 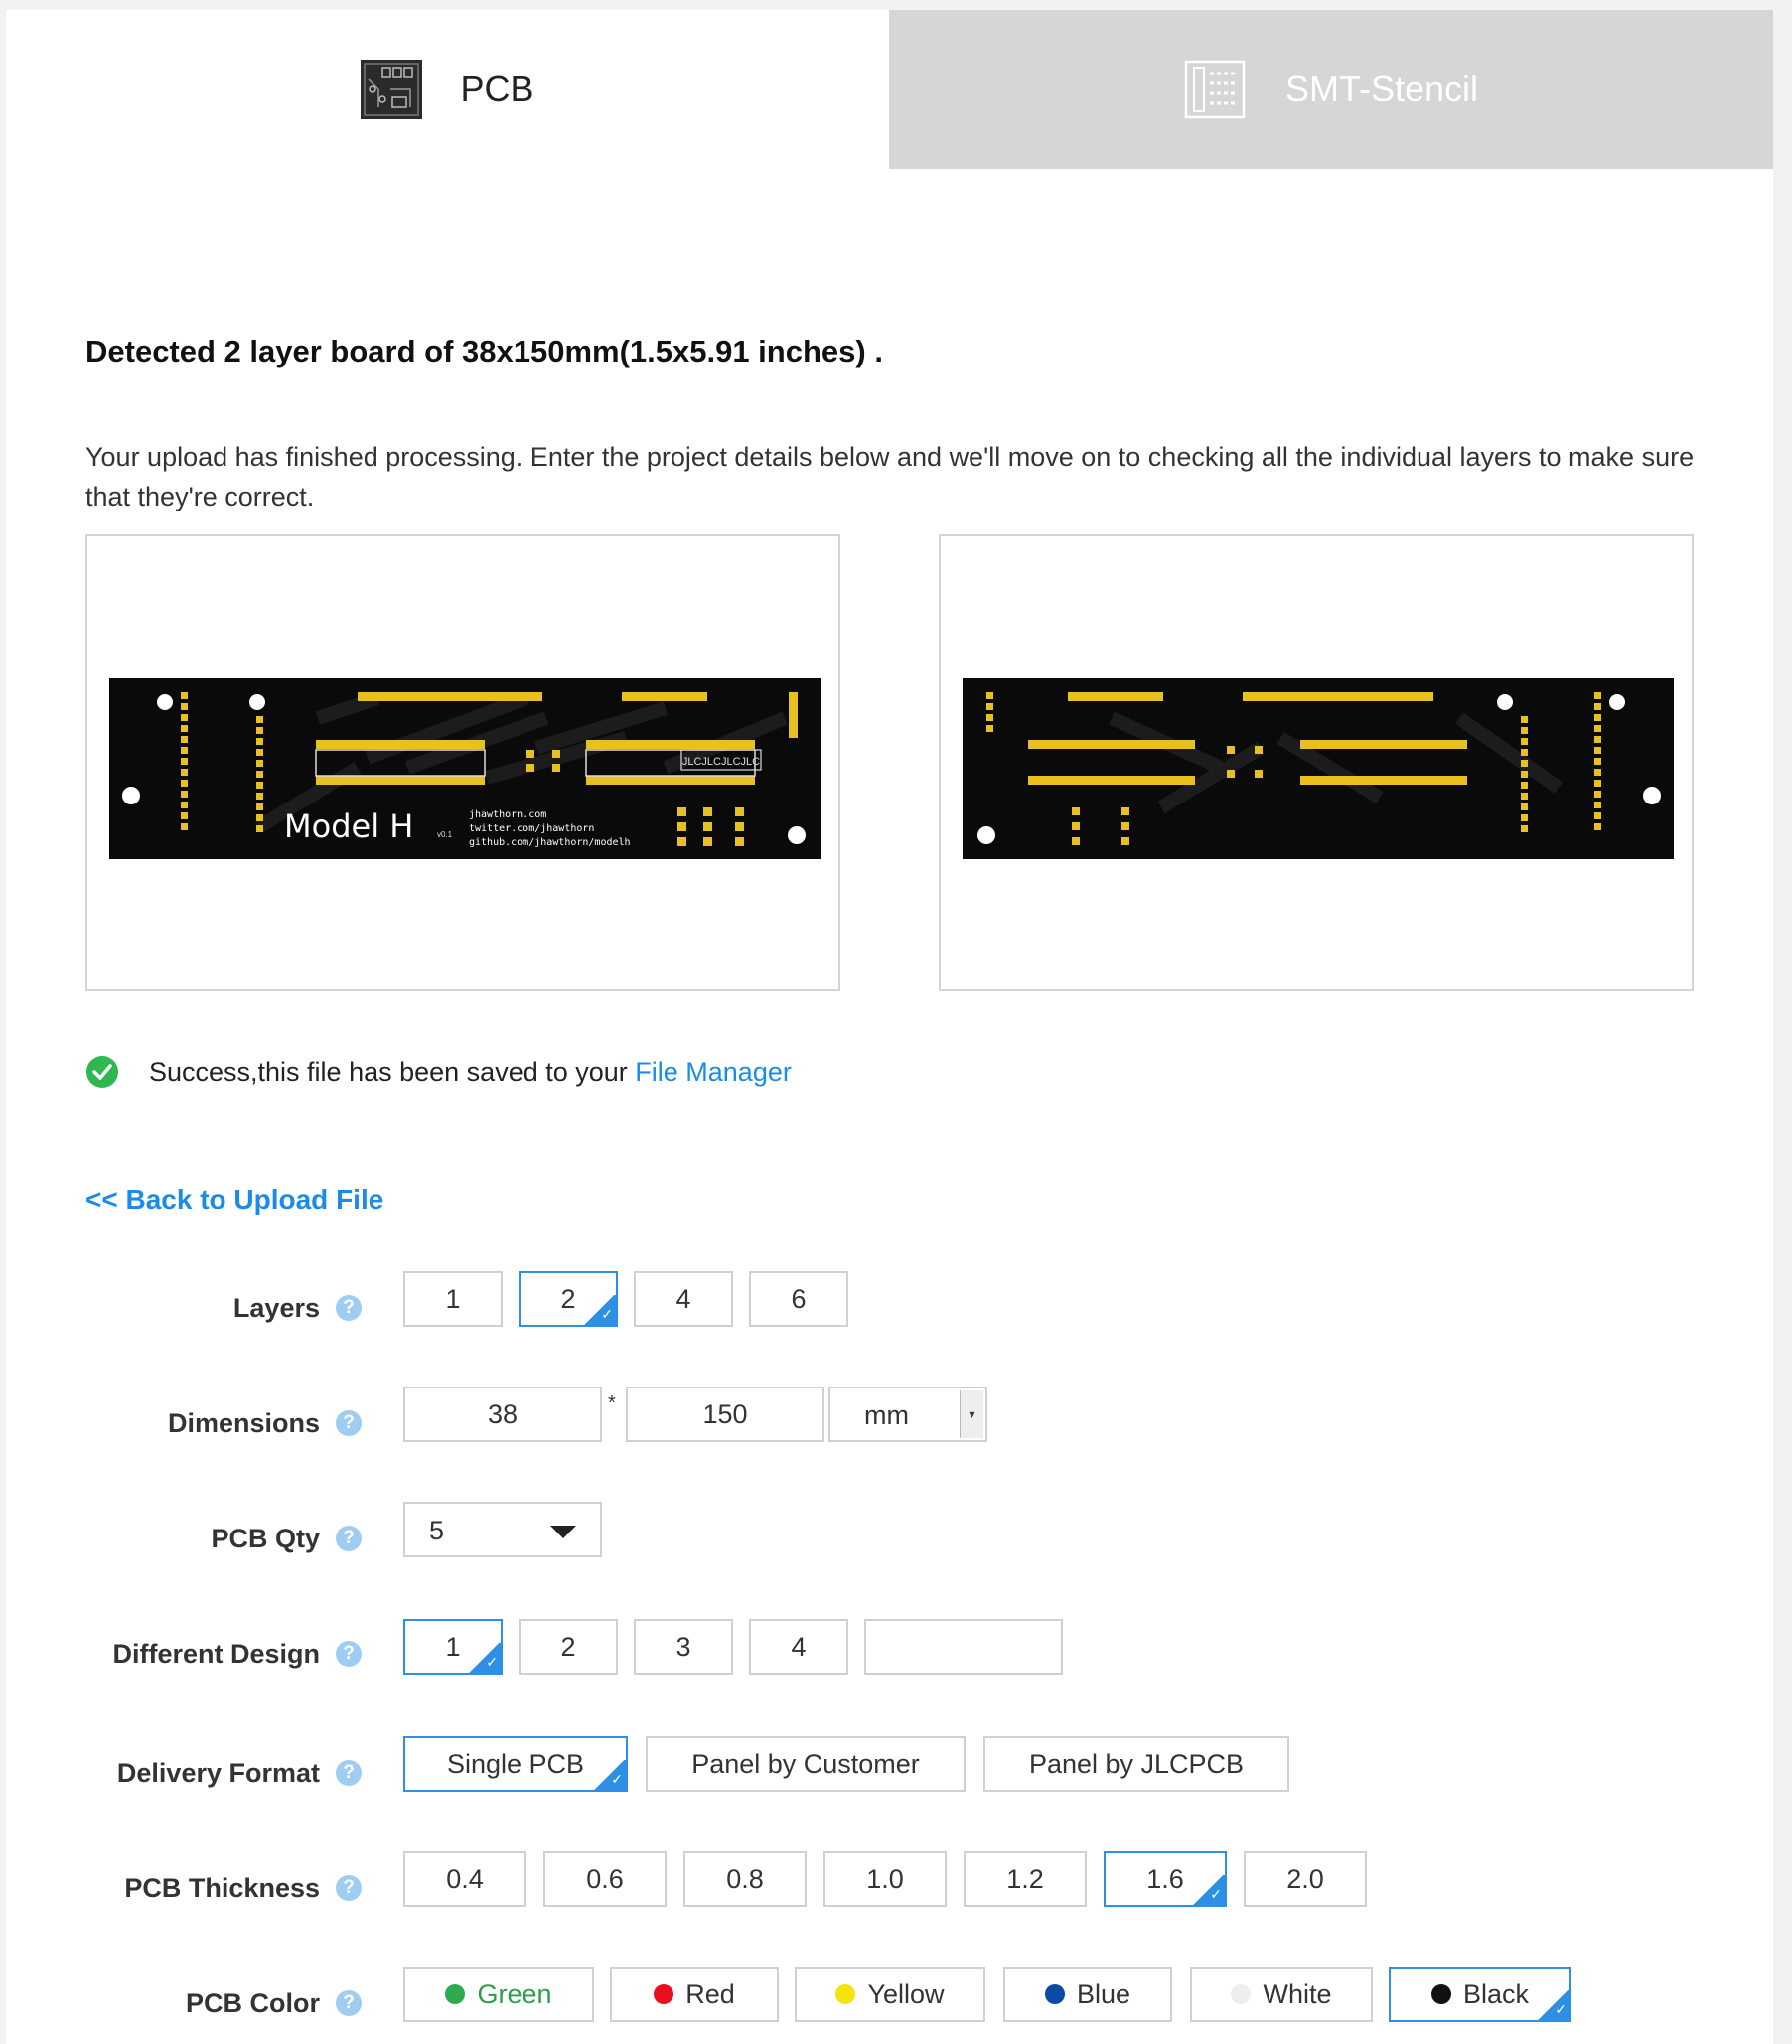 What do you see at coordinates (725, 1414) in the screenshot?
I see `height-input: 150` at bounding box center [725, 1414].